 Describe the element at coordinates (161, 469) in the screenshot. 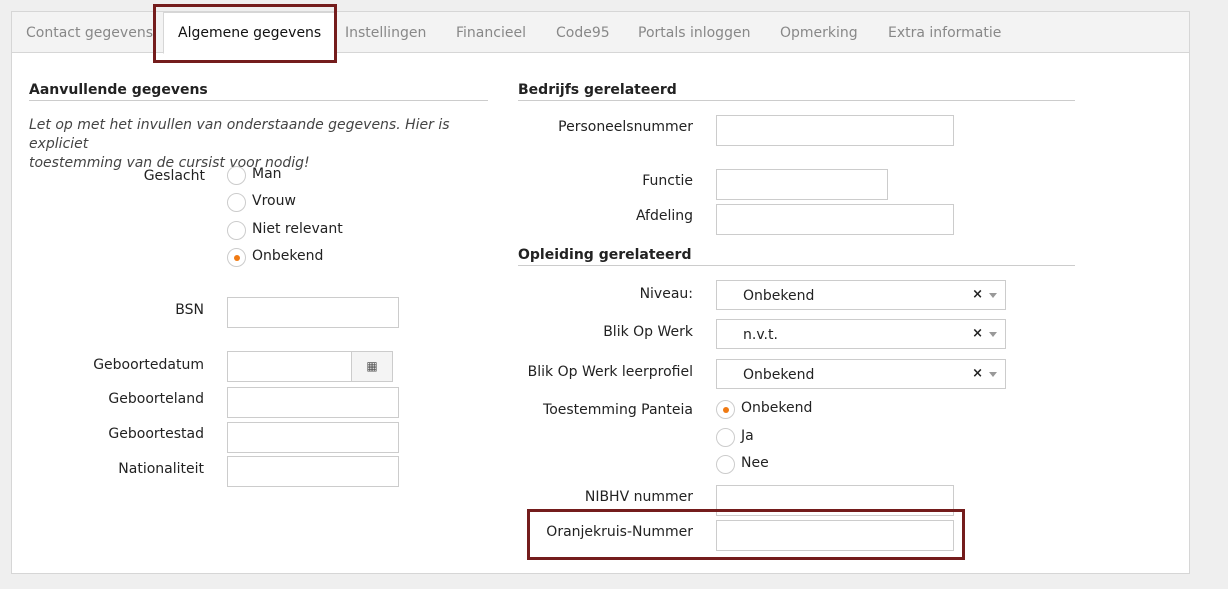

I see `nationality-label: Nationaliteit` at that location.